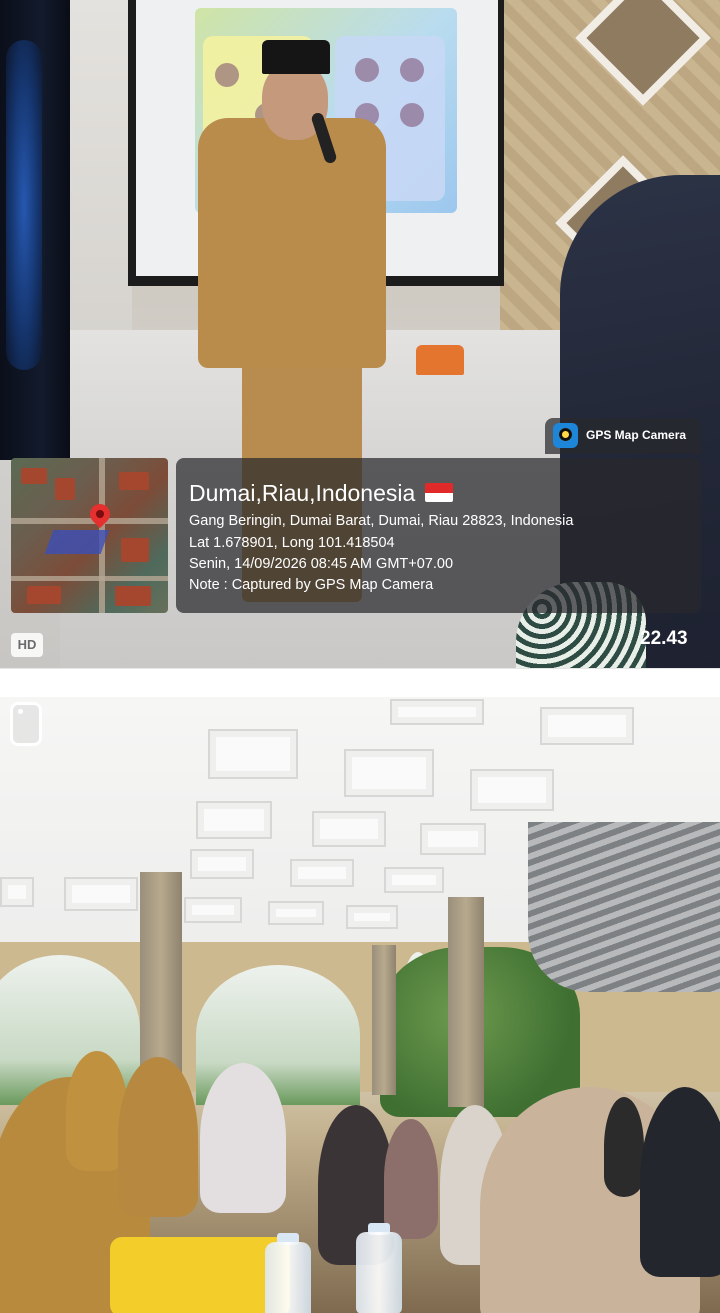 The width and height of the screenshot is (720, 1313). Describe the element at coordinates (292, 243) in the screenshot. I see `speaker-person-body` at that location.